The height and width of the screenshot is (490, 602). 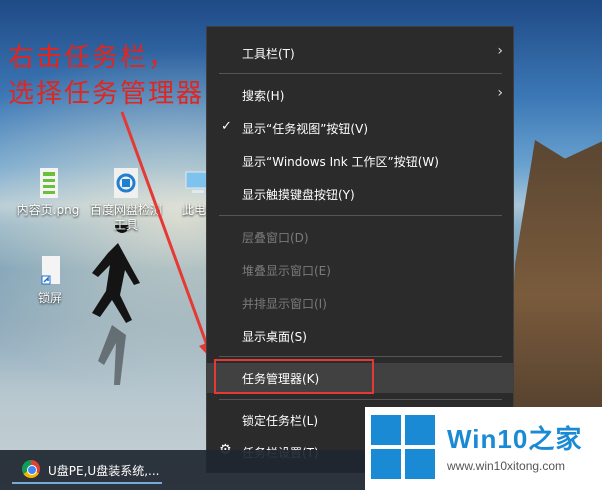 What do you see at coordinates (340, 162) in the screenshot?
I see `menu-item-label: 显示“Windows Ink 工作区”按钮(W)` at bounding box center [340, 162].